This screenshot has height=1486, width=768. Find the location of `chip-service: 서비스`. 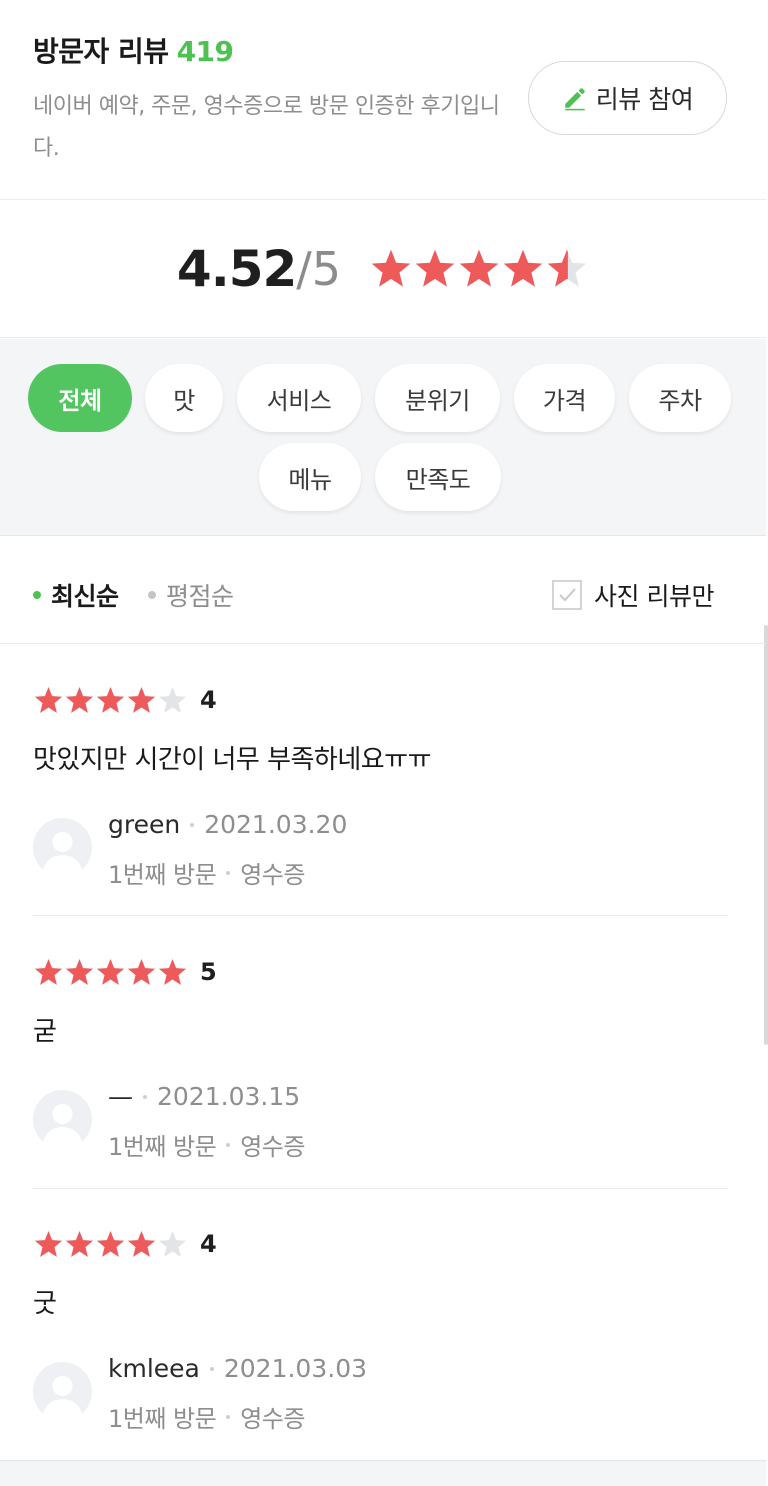

chip-service: 서비스 is located at coordinates (299, 398).